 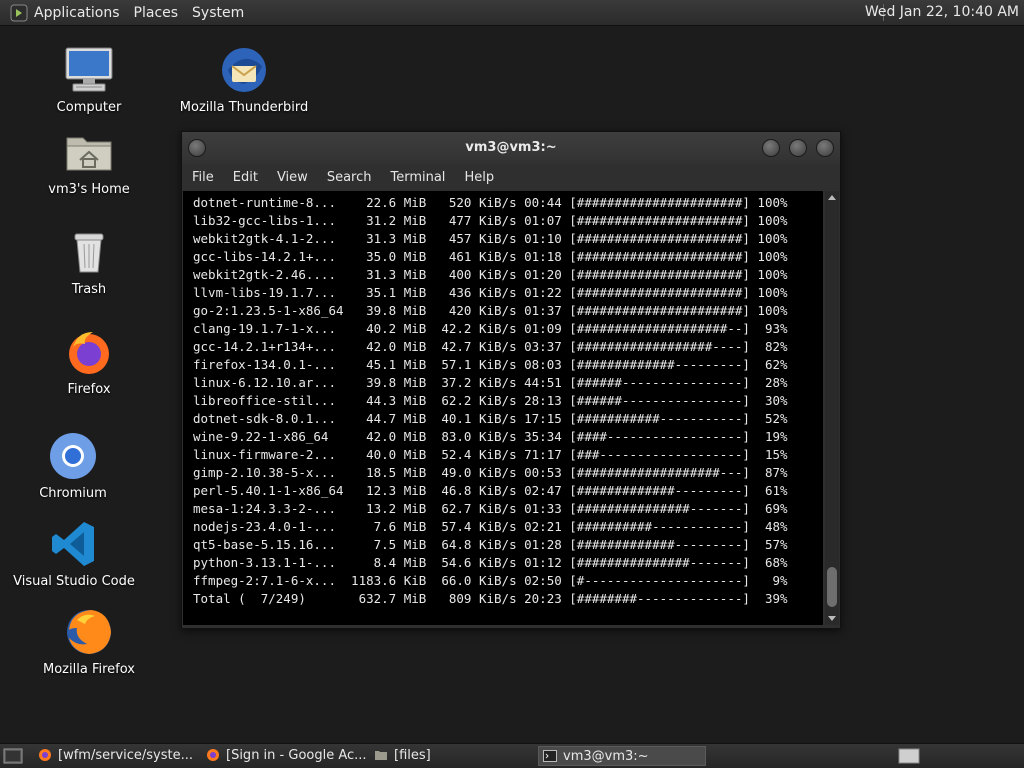 I want to click on desktop-icon-computer: Computer, so click(x=89, y=79).